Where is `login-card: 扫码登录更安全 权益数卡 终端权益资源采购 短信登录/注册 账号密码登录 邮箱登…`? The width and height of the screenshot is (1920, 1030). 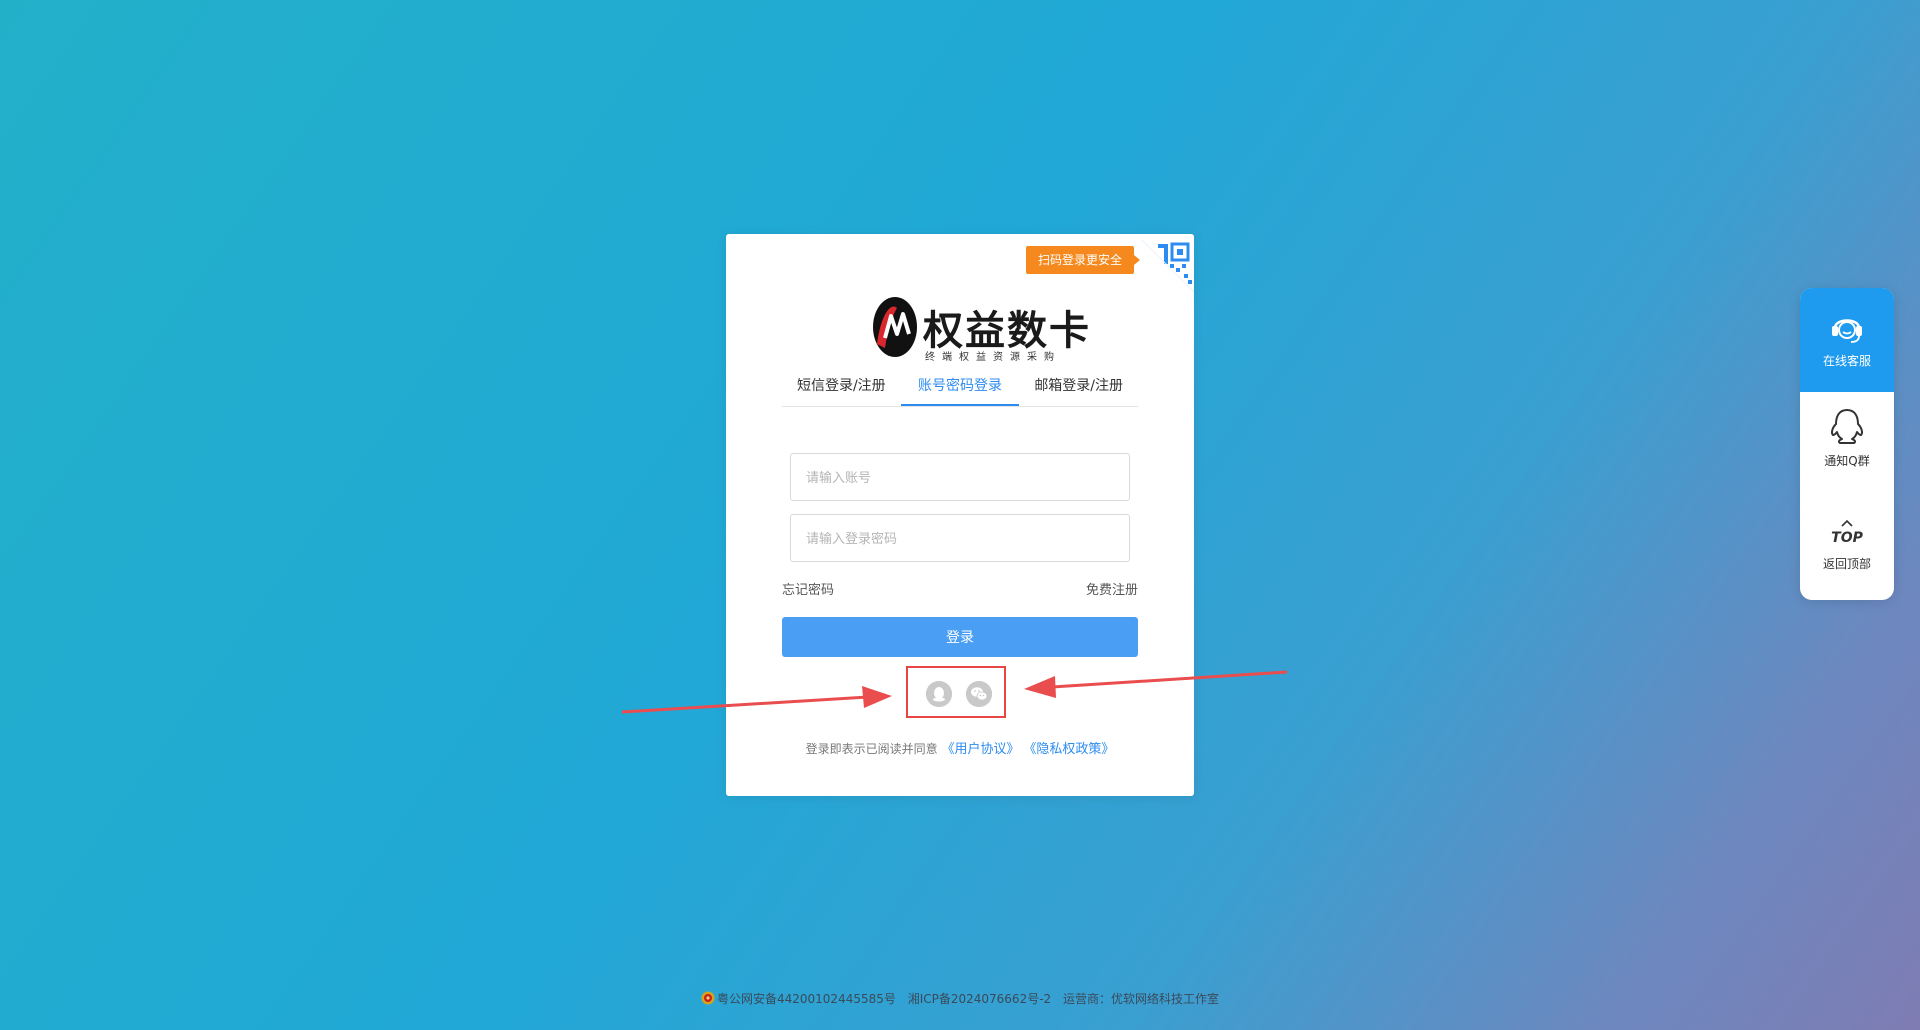 login-card: 扫码登录更安全 权益数卡 终端权益资源采购 短信登录/注册 账号密码登录 邮箱登… is located at coordinates (960, 515).